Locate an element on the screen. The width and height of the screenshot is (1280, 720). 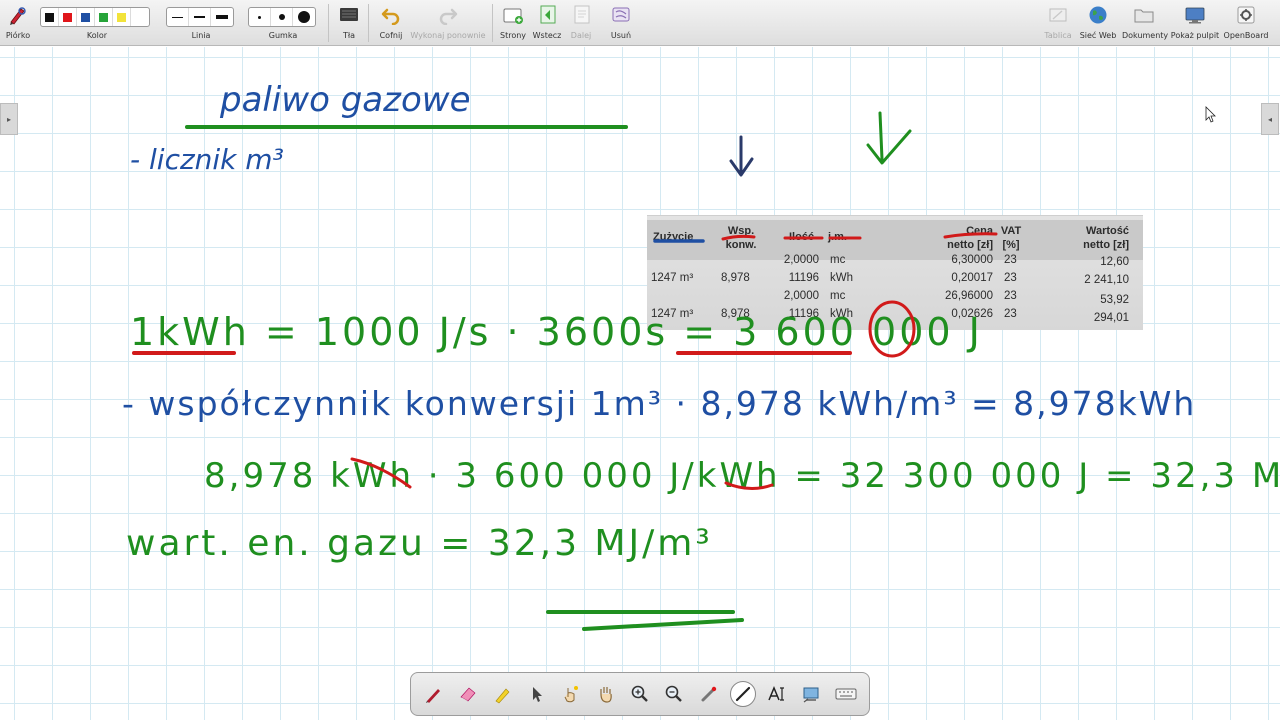
line-group: Linia is located at coordinates (201, 23).